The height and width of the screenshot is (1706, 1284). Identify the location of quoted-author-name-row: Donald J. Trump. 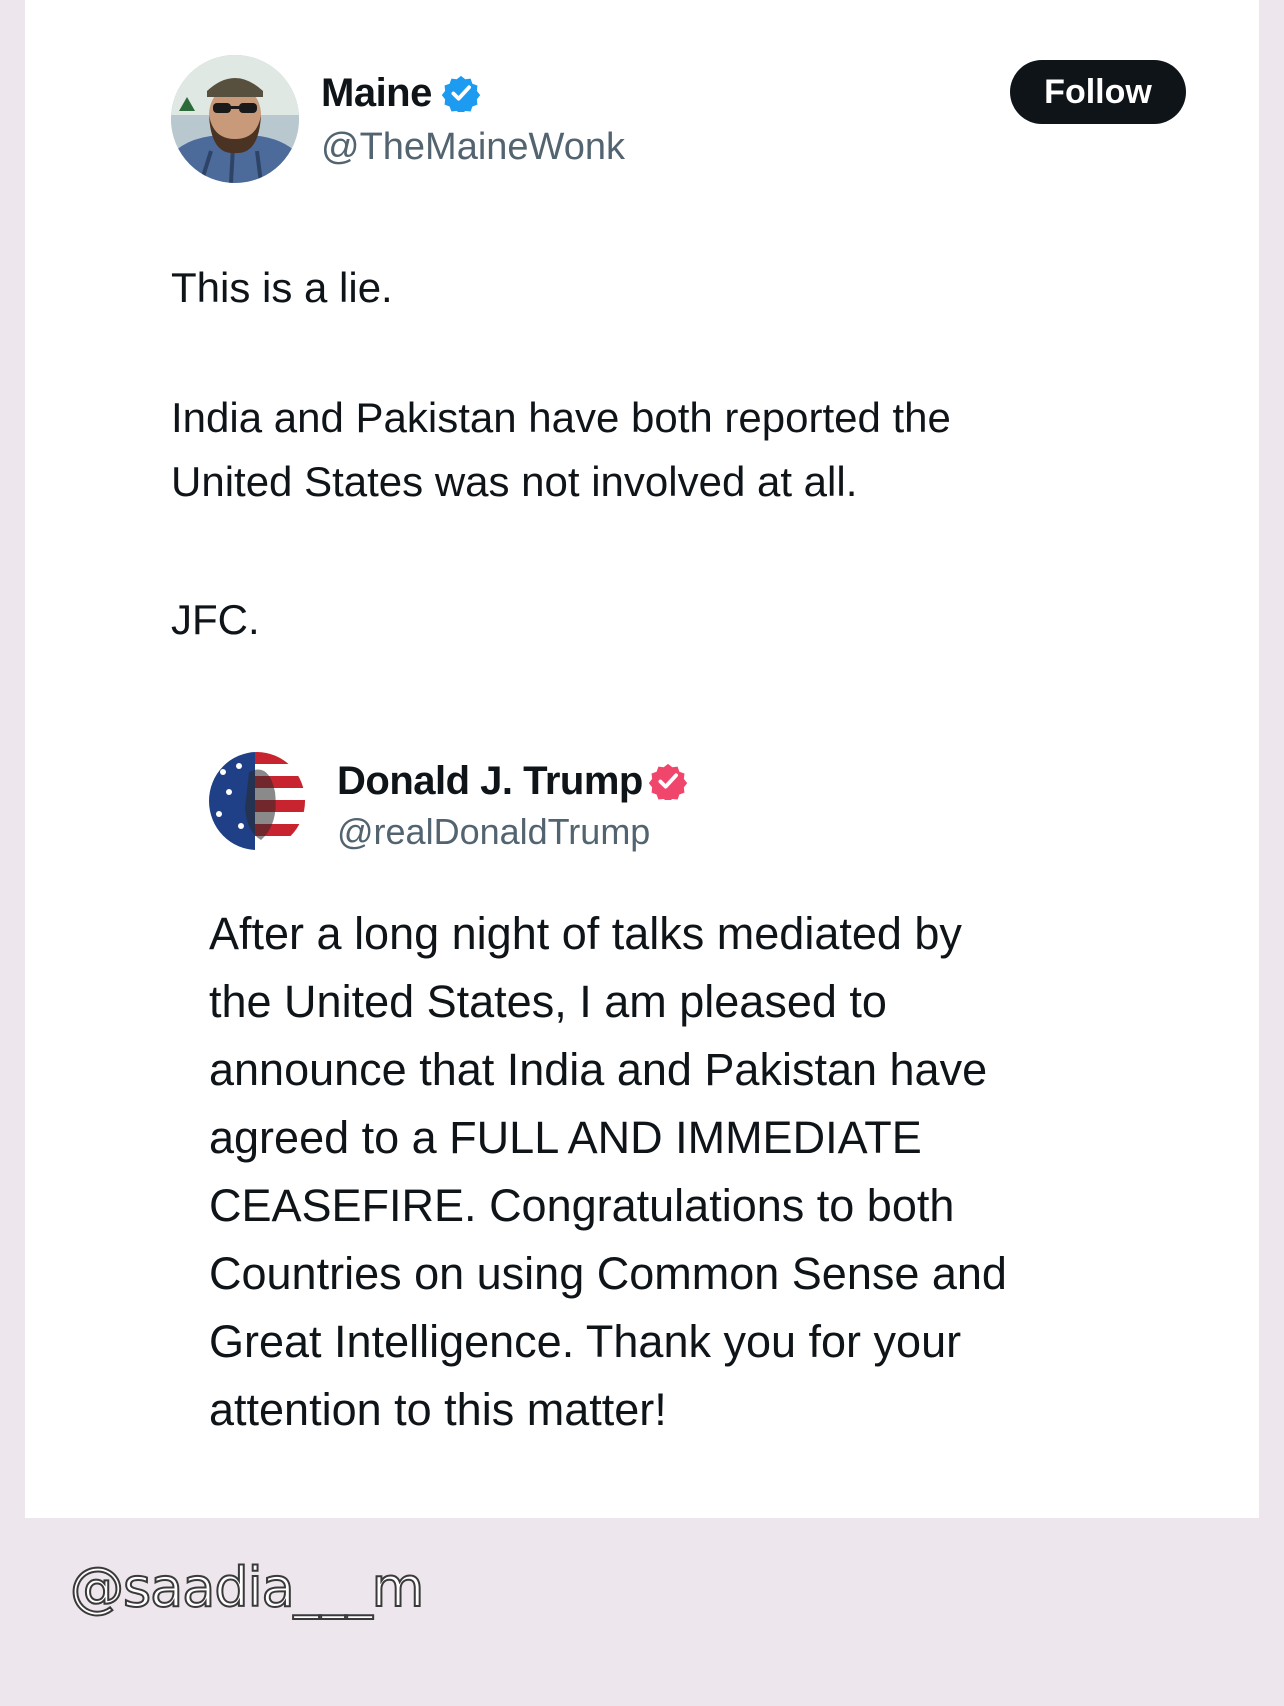
(512, 781).